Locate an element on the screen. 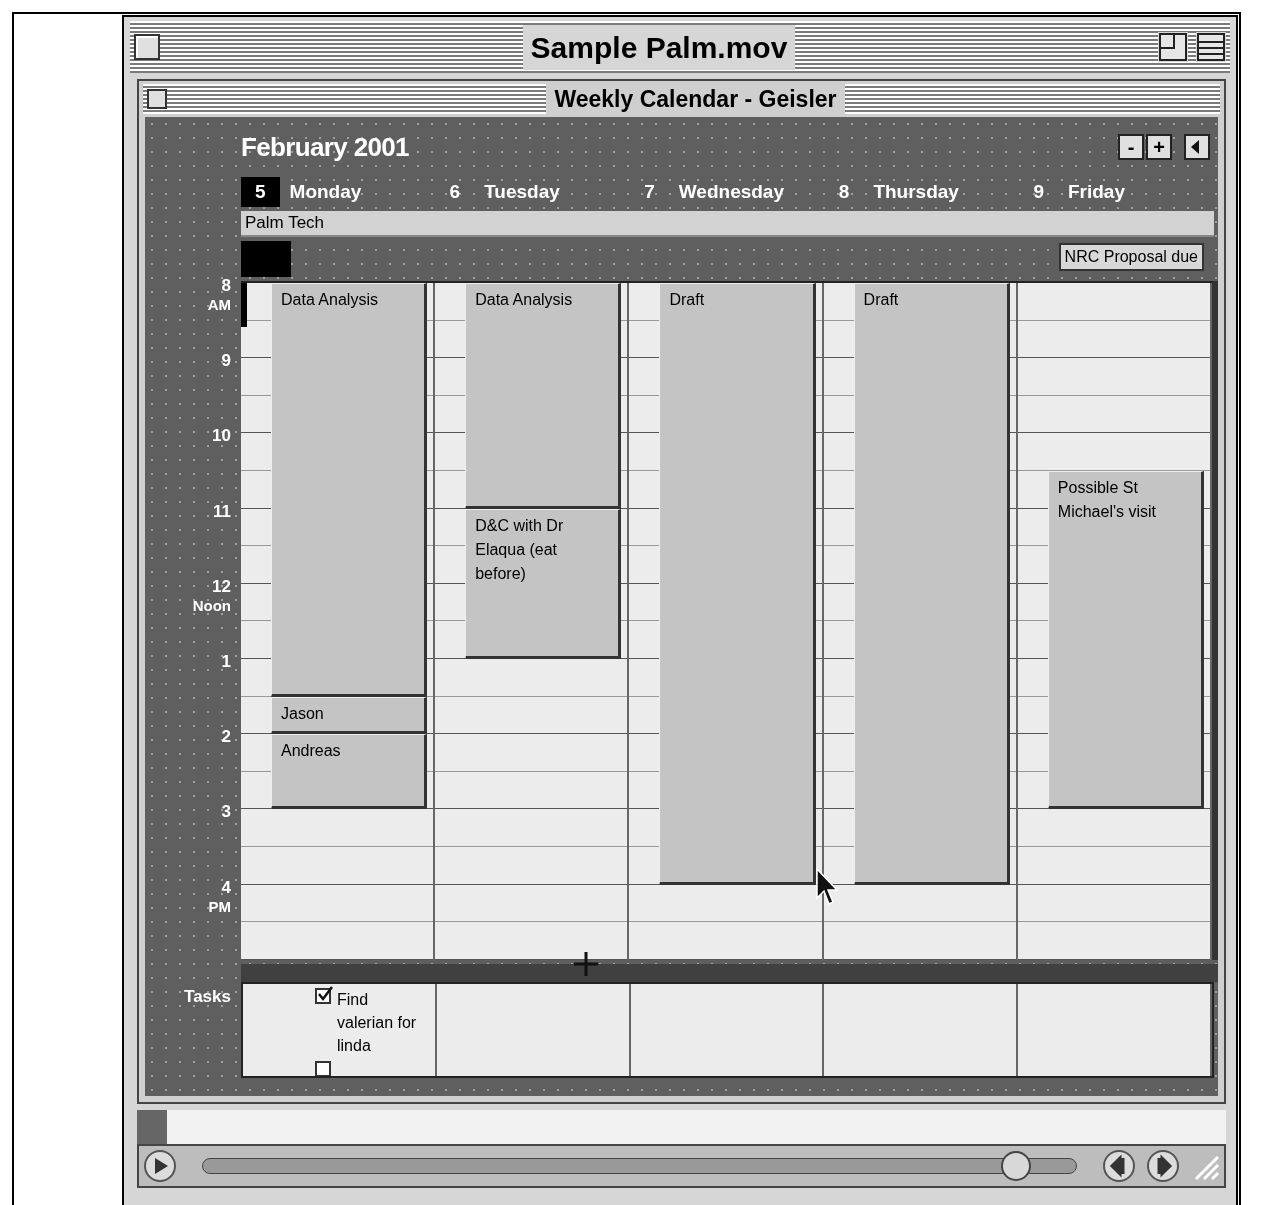  playhead-handle is located at coordinates (1015, 1165).